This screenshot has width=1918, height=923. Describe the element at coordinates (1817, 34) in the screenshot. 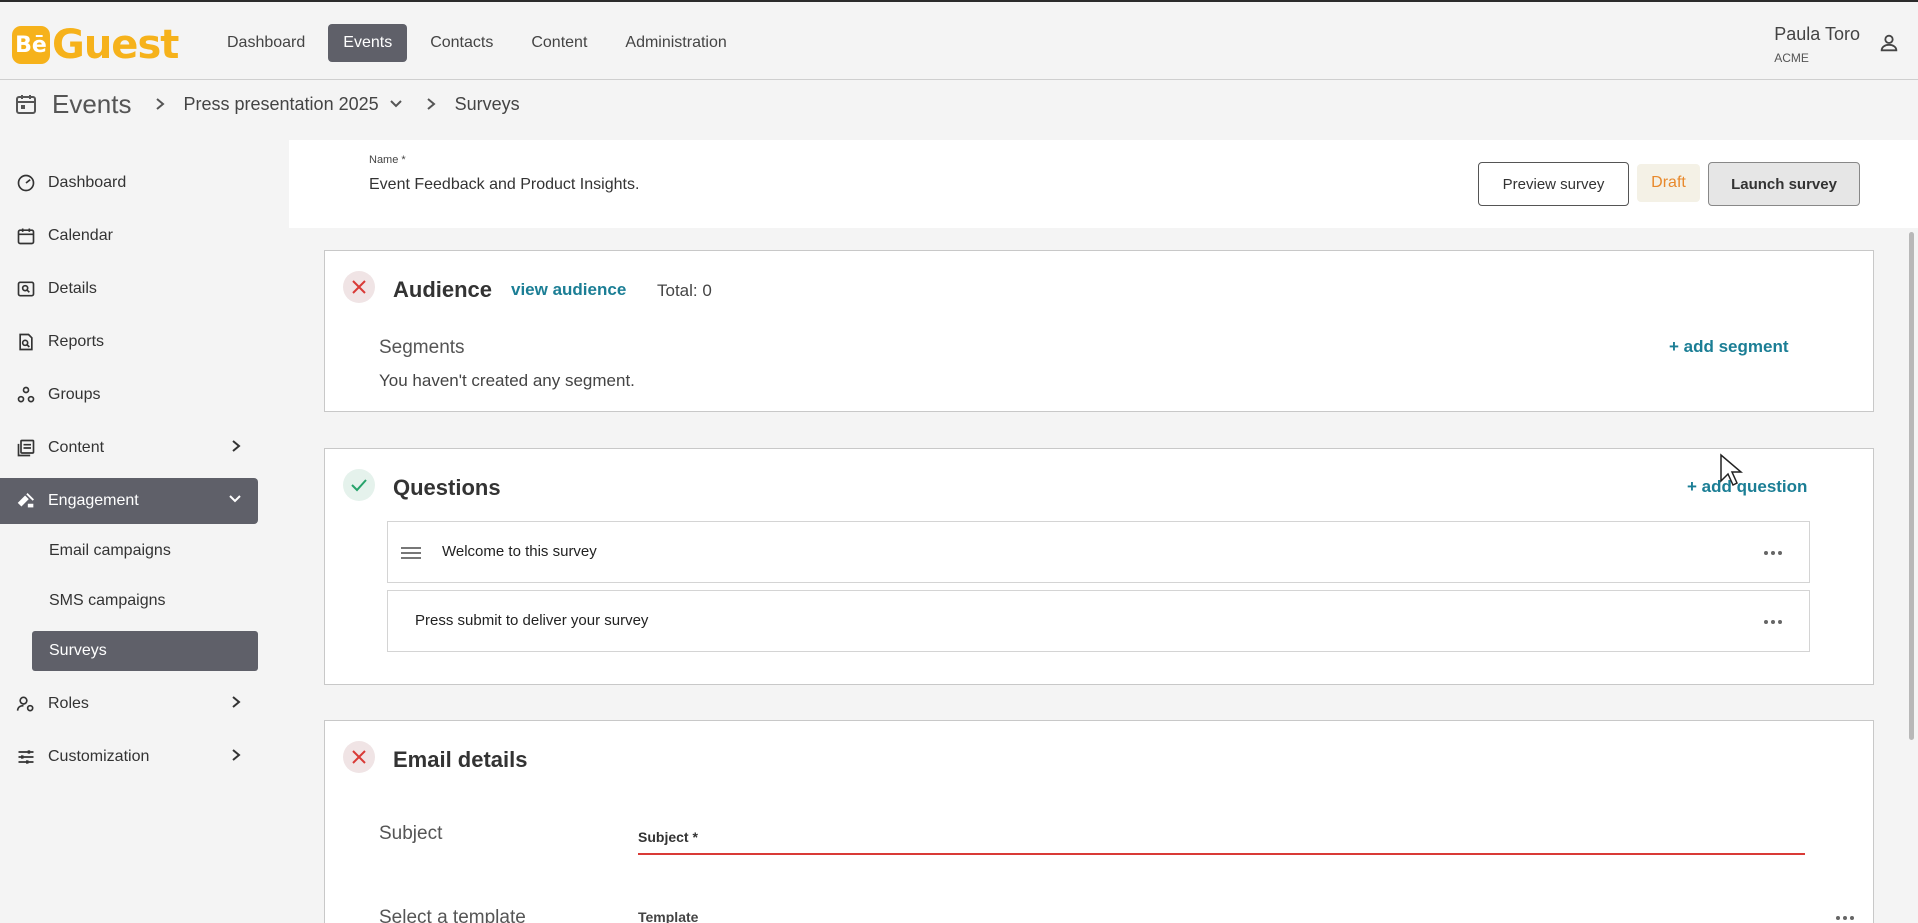

I see `user-name: Paula Toro` at that location.